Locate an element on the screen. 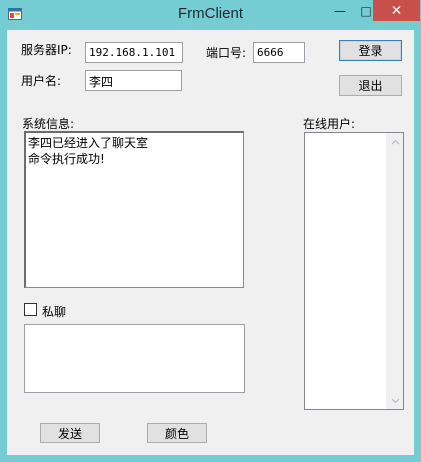 This screenshot has height=462, width=421. private-chat-checkbox is located at coordinates (30, 309).